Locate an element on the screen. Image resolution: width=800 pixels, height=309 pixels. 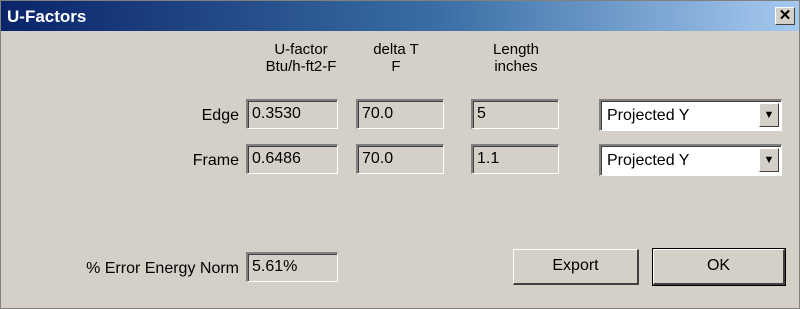
header-ufactor-label: U-factor is located at coordinates (301, 49).